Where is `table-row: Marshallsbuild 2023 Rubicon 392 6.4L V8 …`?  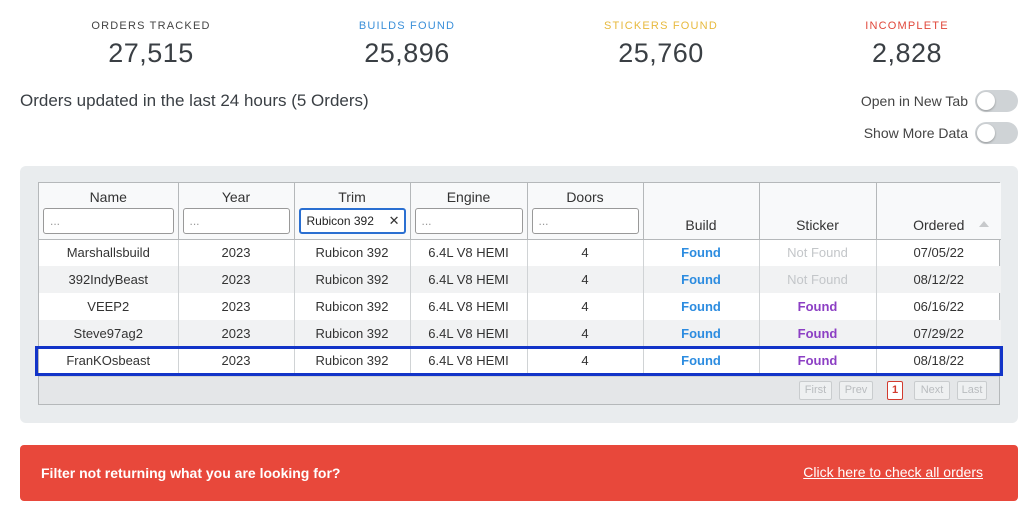 table-row: Marshallsbuild 2023 Rubicon 392 6.4L V8 … is located at coordinates (520, 252).